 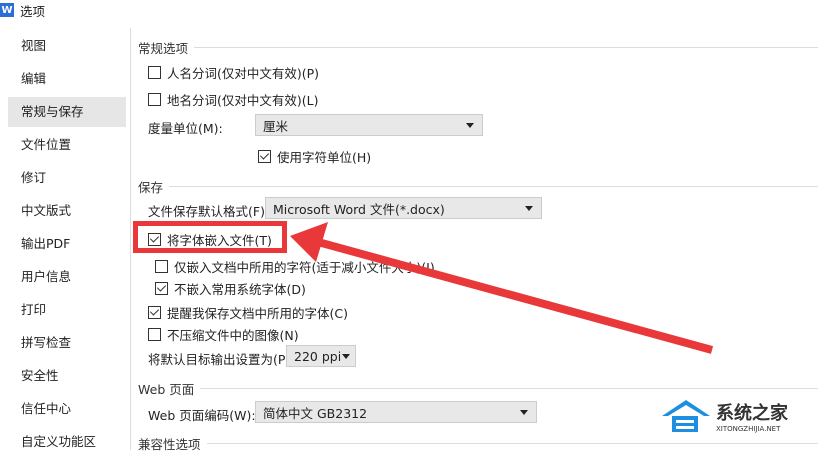 What do you see at coordinates (752, 413) in the screenshot?
I see `watermark-name: 系统之家` at bounding box center [752, 413].